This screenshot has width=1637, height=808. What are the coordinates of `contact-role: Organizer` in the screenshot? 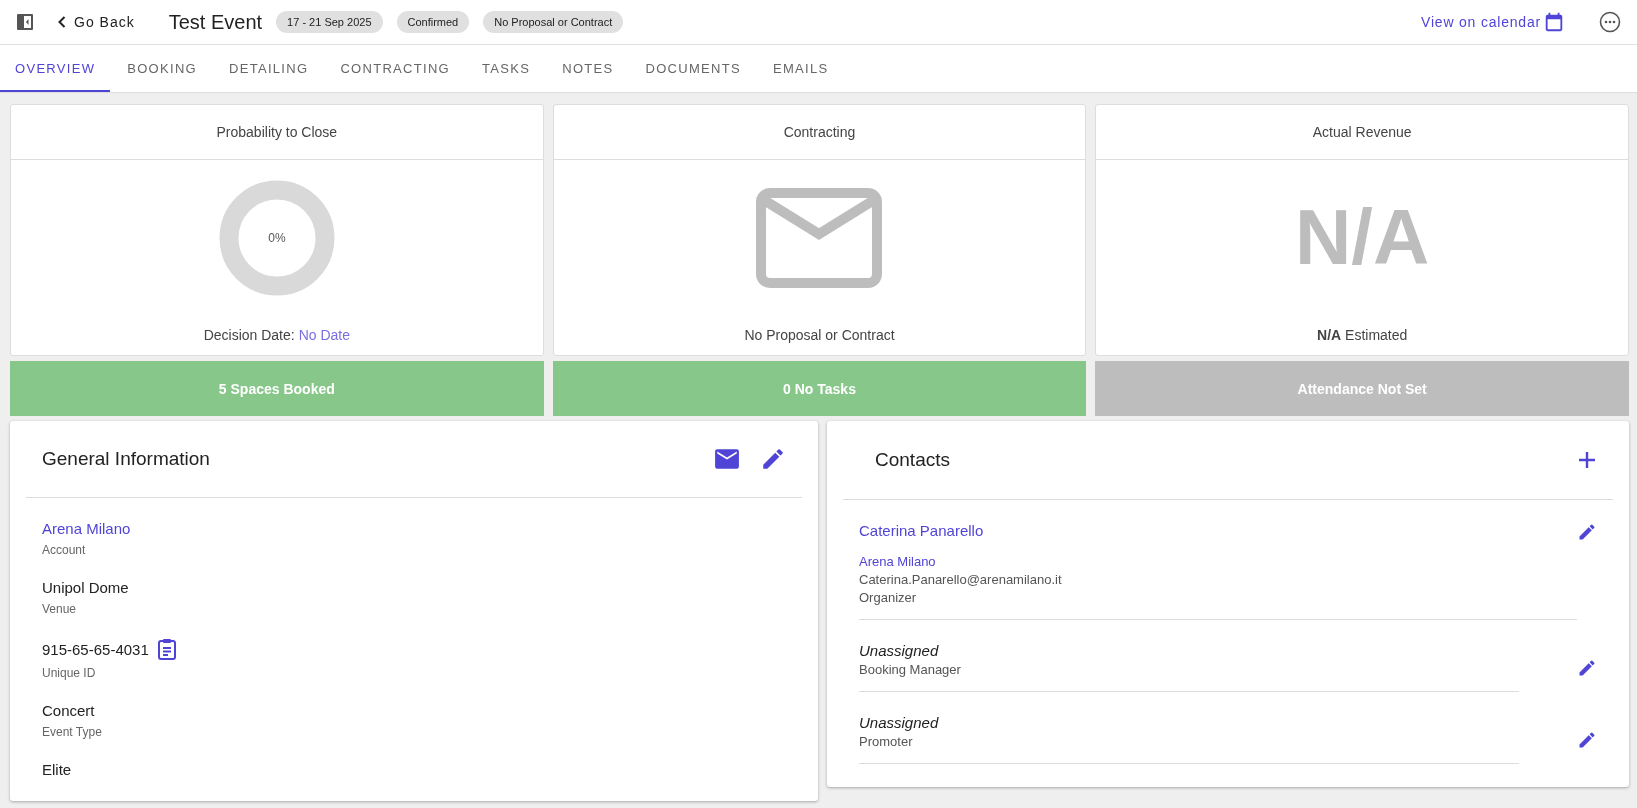 It's located at (888, 597).